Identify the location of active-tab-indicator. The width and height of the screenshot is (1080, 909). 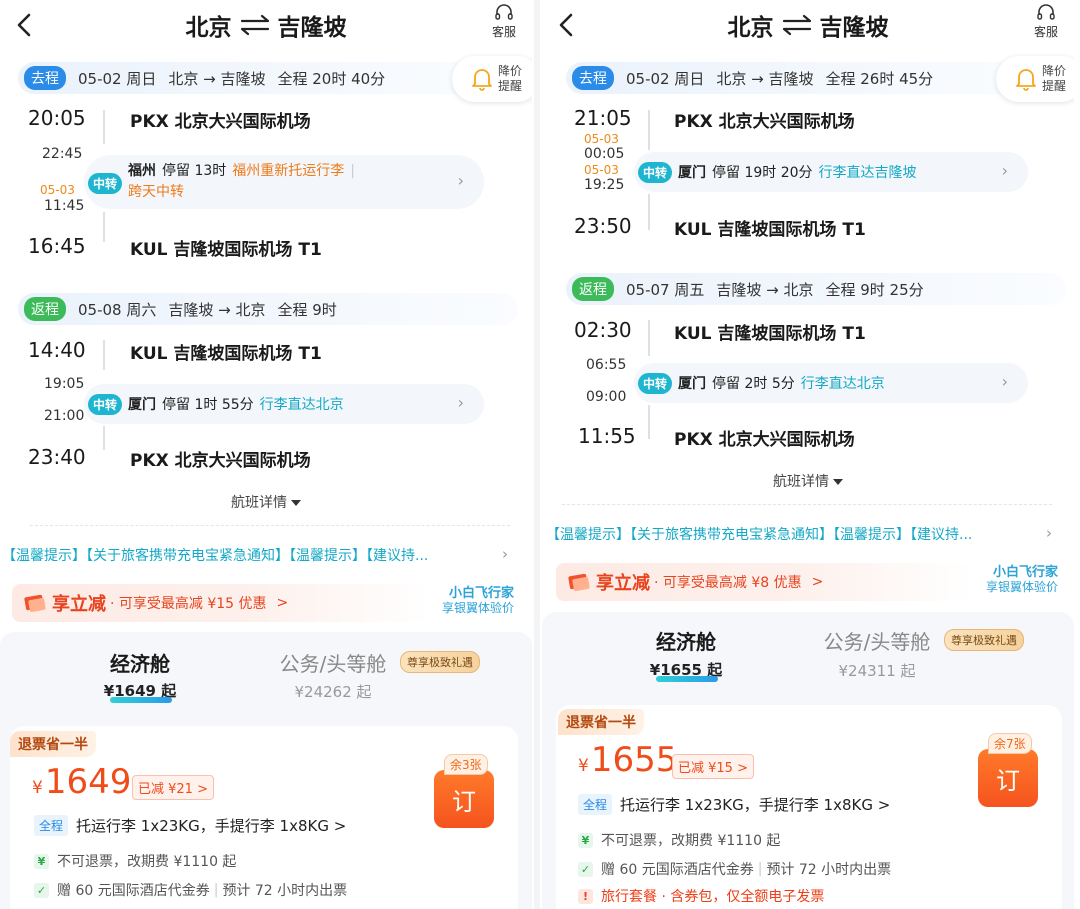
(141, 700).